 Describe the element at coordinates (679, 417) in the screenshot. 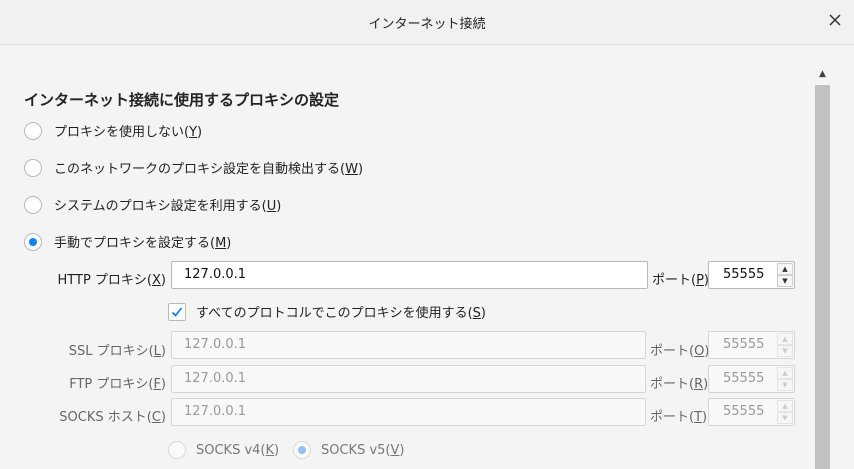

I see `socks-port-label: ポート(T)` at that location.